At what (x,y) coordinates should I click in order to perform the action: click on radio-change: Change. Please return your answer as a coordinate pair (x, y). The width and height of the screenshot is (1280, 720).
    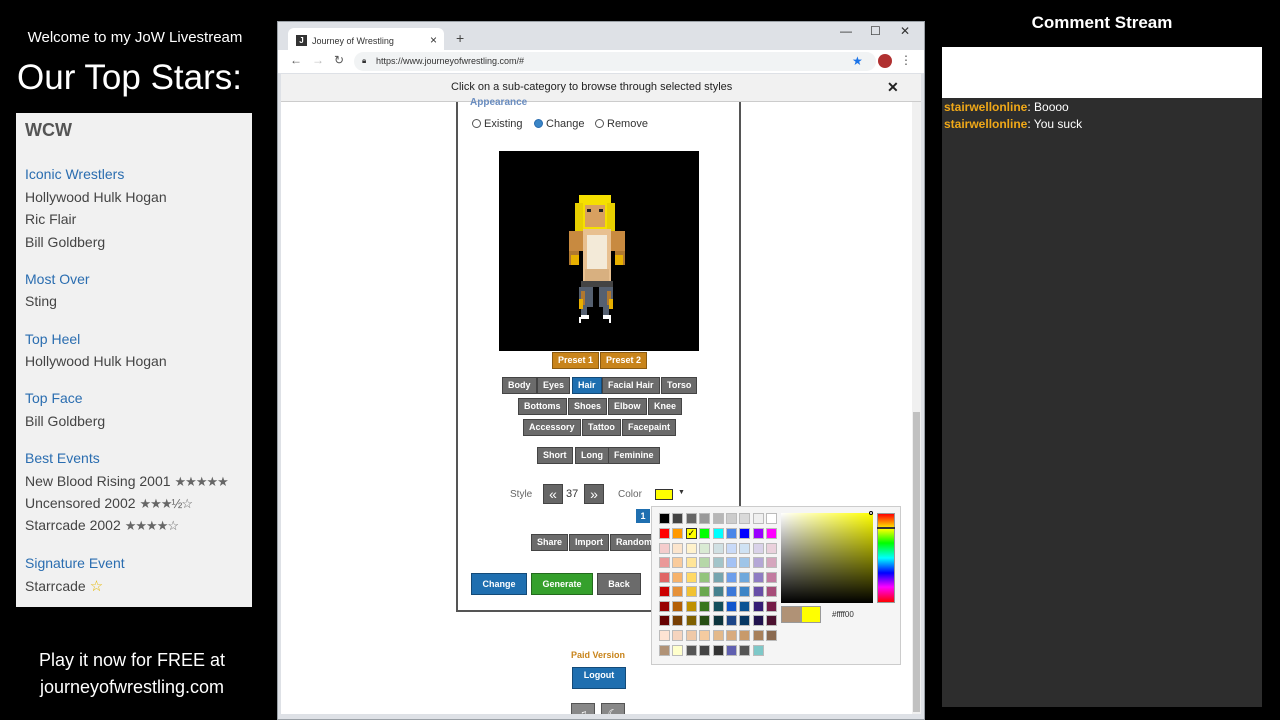
    Looking at the image, I should click on (559, 124).